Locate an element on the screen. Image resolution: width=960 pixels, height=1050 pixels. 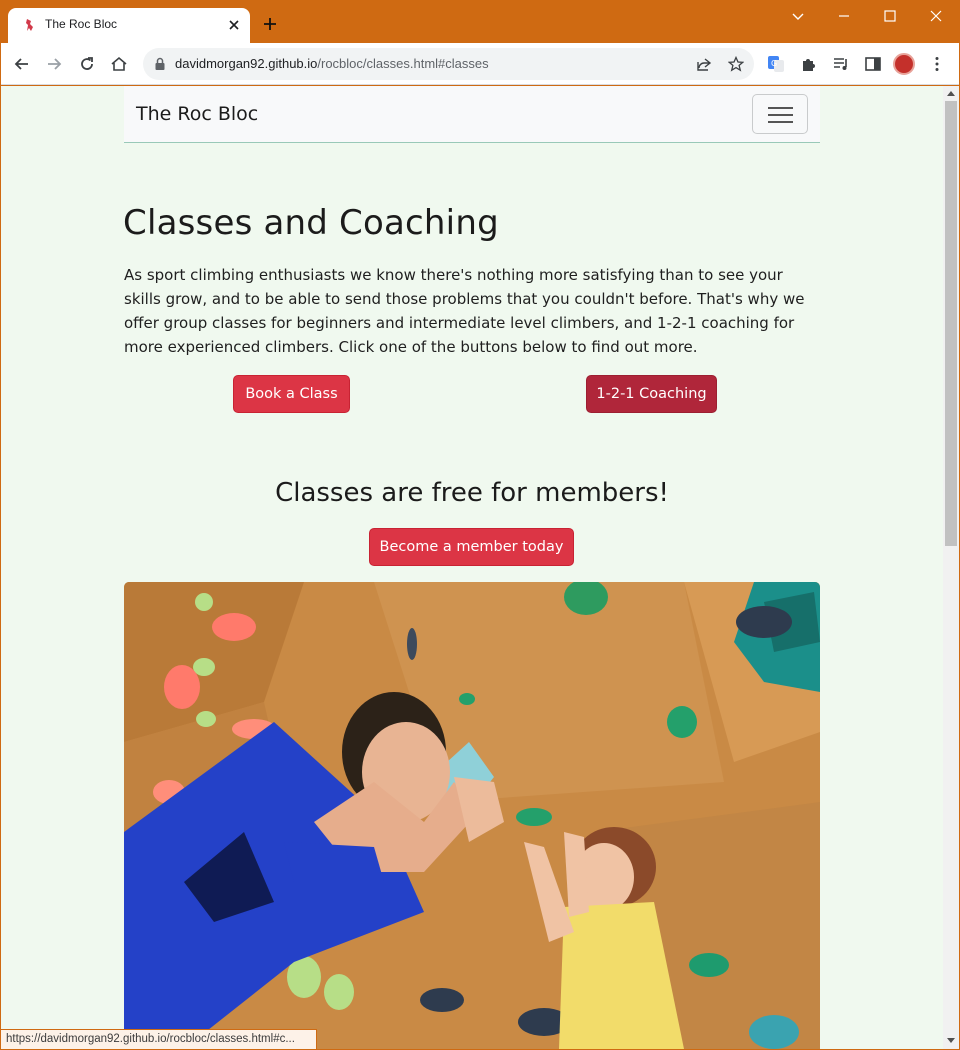
share-icon is located at coordinates (704, 64).